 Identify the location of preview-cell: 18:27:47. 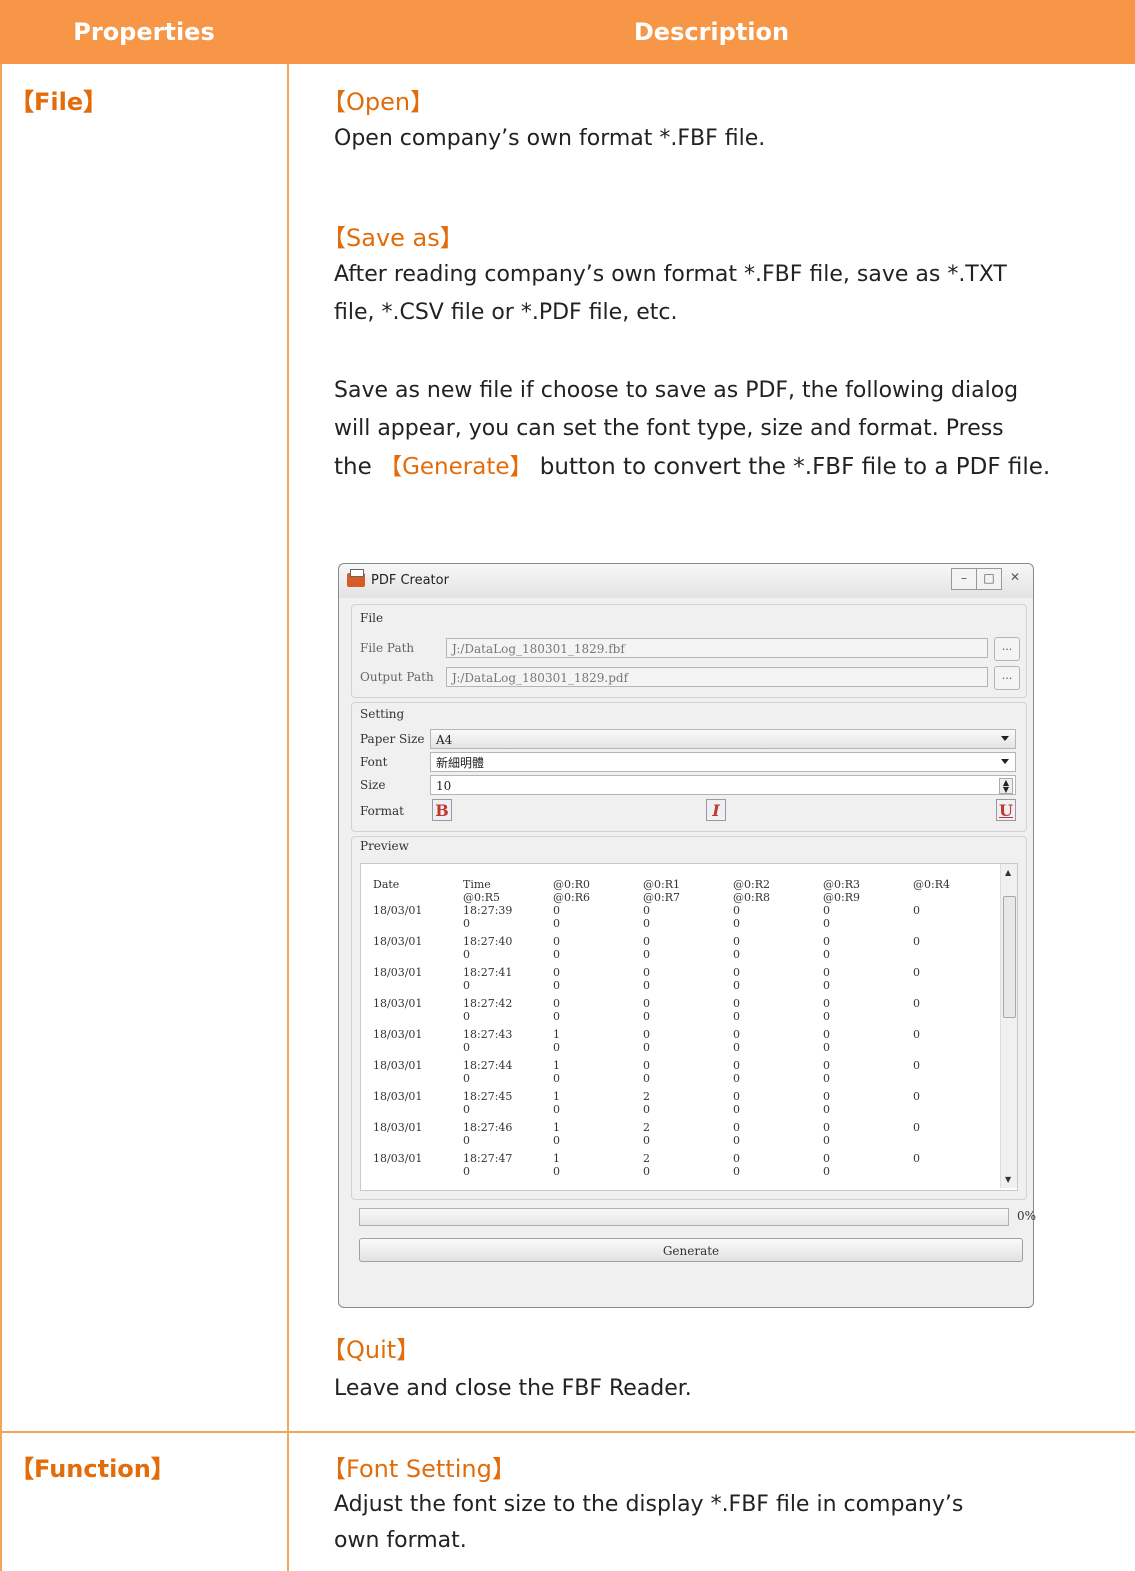
(488, 1158).